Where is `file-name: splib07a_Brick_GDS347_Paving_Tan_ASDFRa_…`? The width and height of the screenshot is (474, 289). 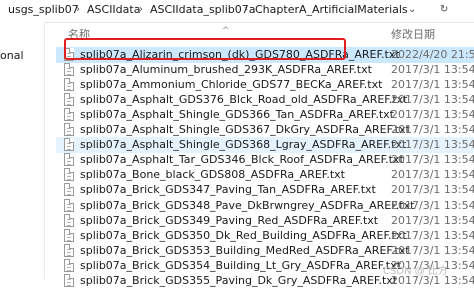
file-name: splib07a_Brick_GDS347_Paving_Tan_ASDFRa_… is located at coordinates (228, 190).